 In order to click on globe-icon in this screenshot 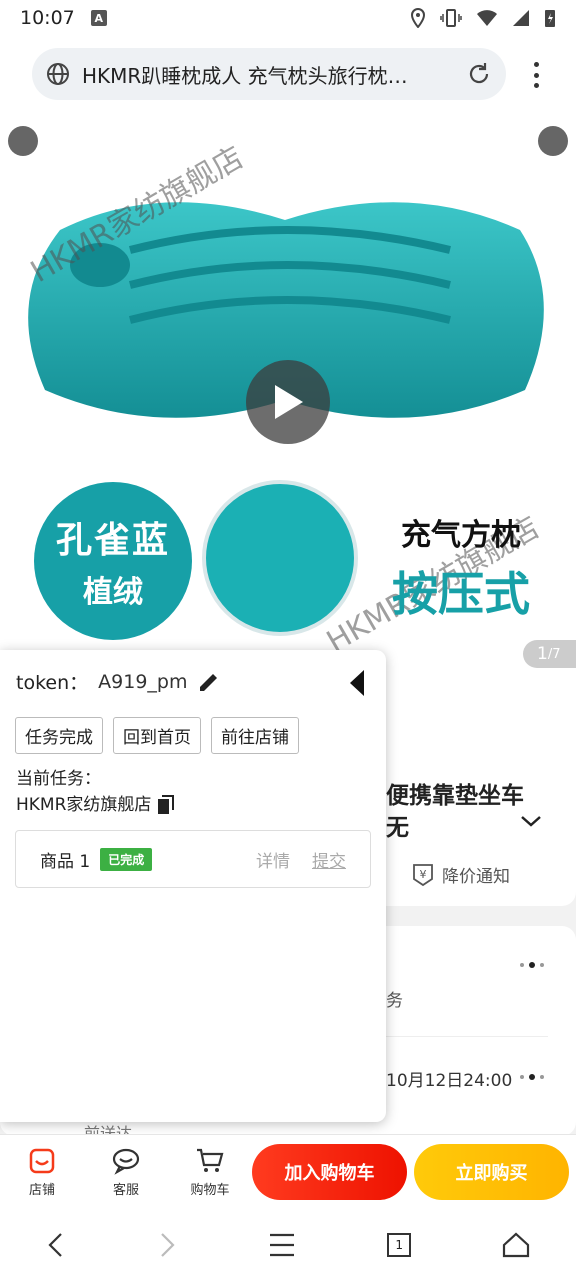, I will do `click(58, 74)`.